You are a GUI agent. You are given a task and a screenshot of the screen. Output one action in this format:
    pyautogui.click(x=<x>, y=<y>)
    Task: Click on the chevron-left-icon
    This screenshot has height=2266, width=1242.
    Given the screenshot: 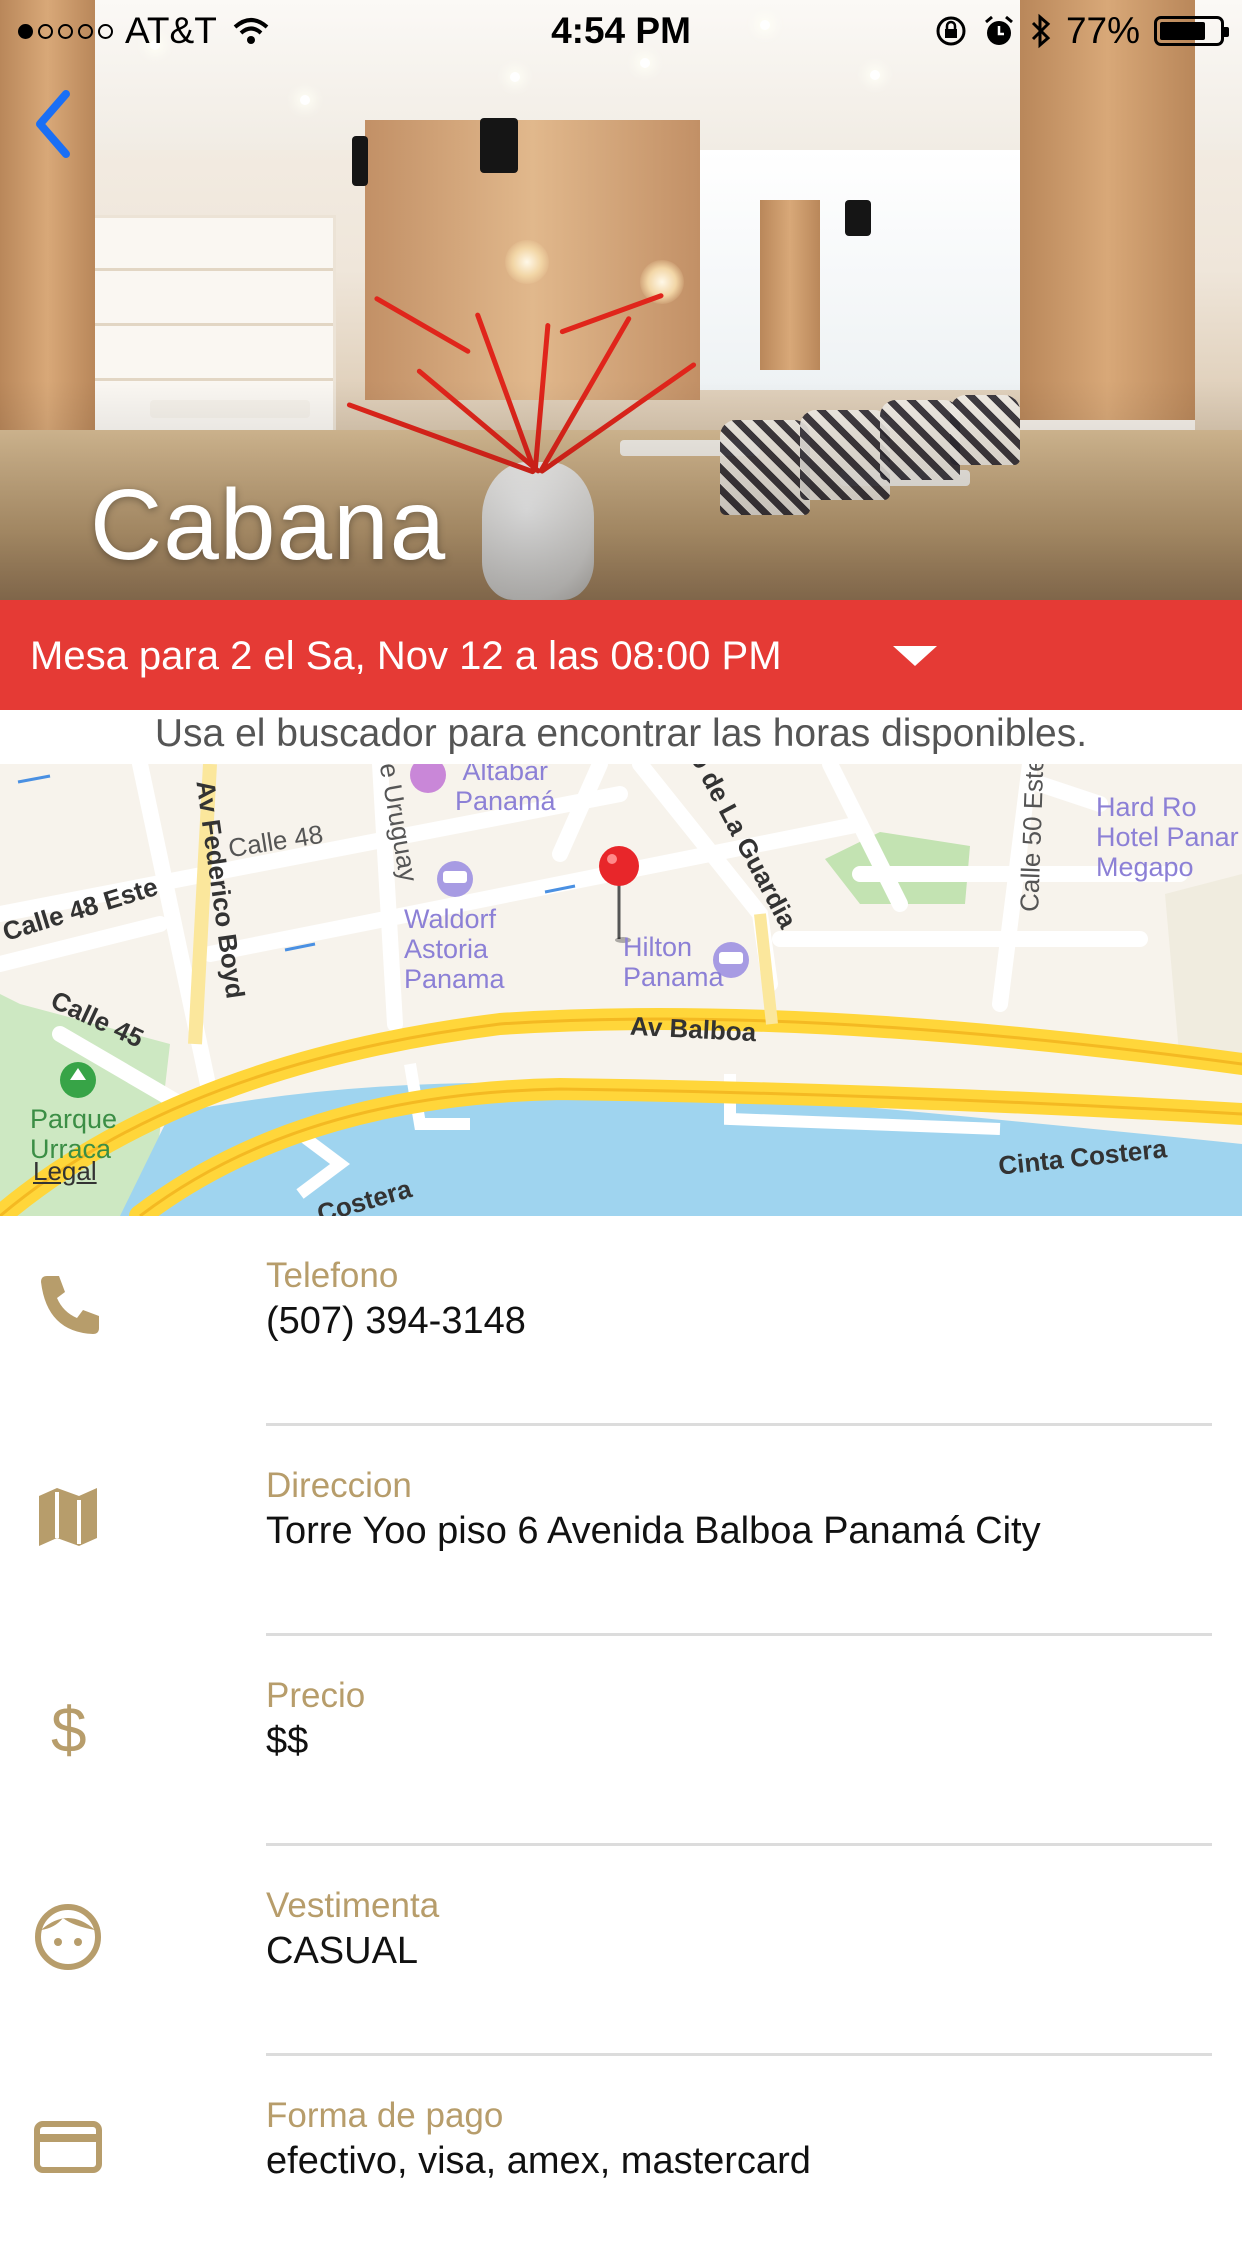 What is the action you would take?
    pyautogui.click(x=53, y=124)
    